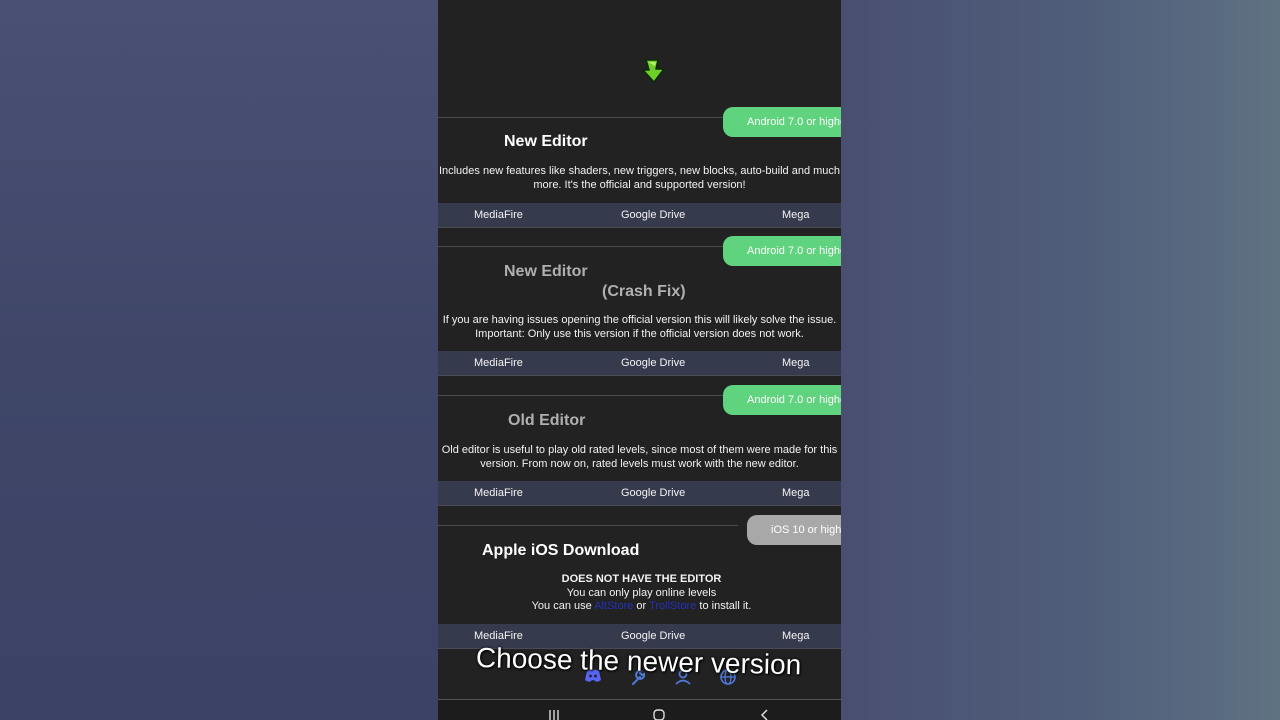  I want to click on altstore-link: AltStore, so click(613, 606).